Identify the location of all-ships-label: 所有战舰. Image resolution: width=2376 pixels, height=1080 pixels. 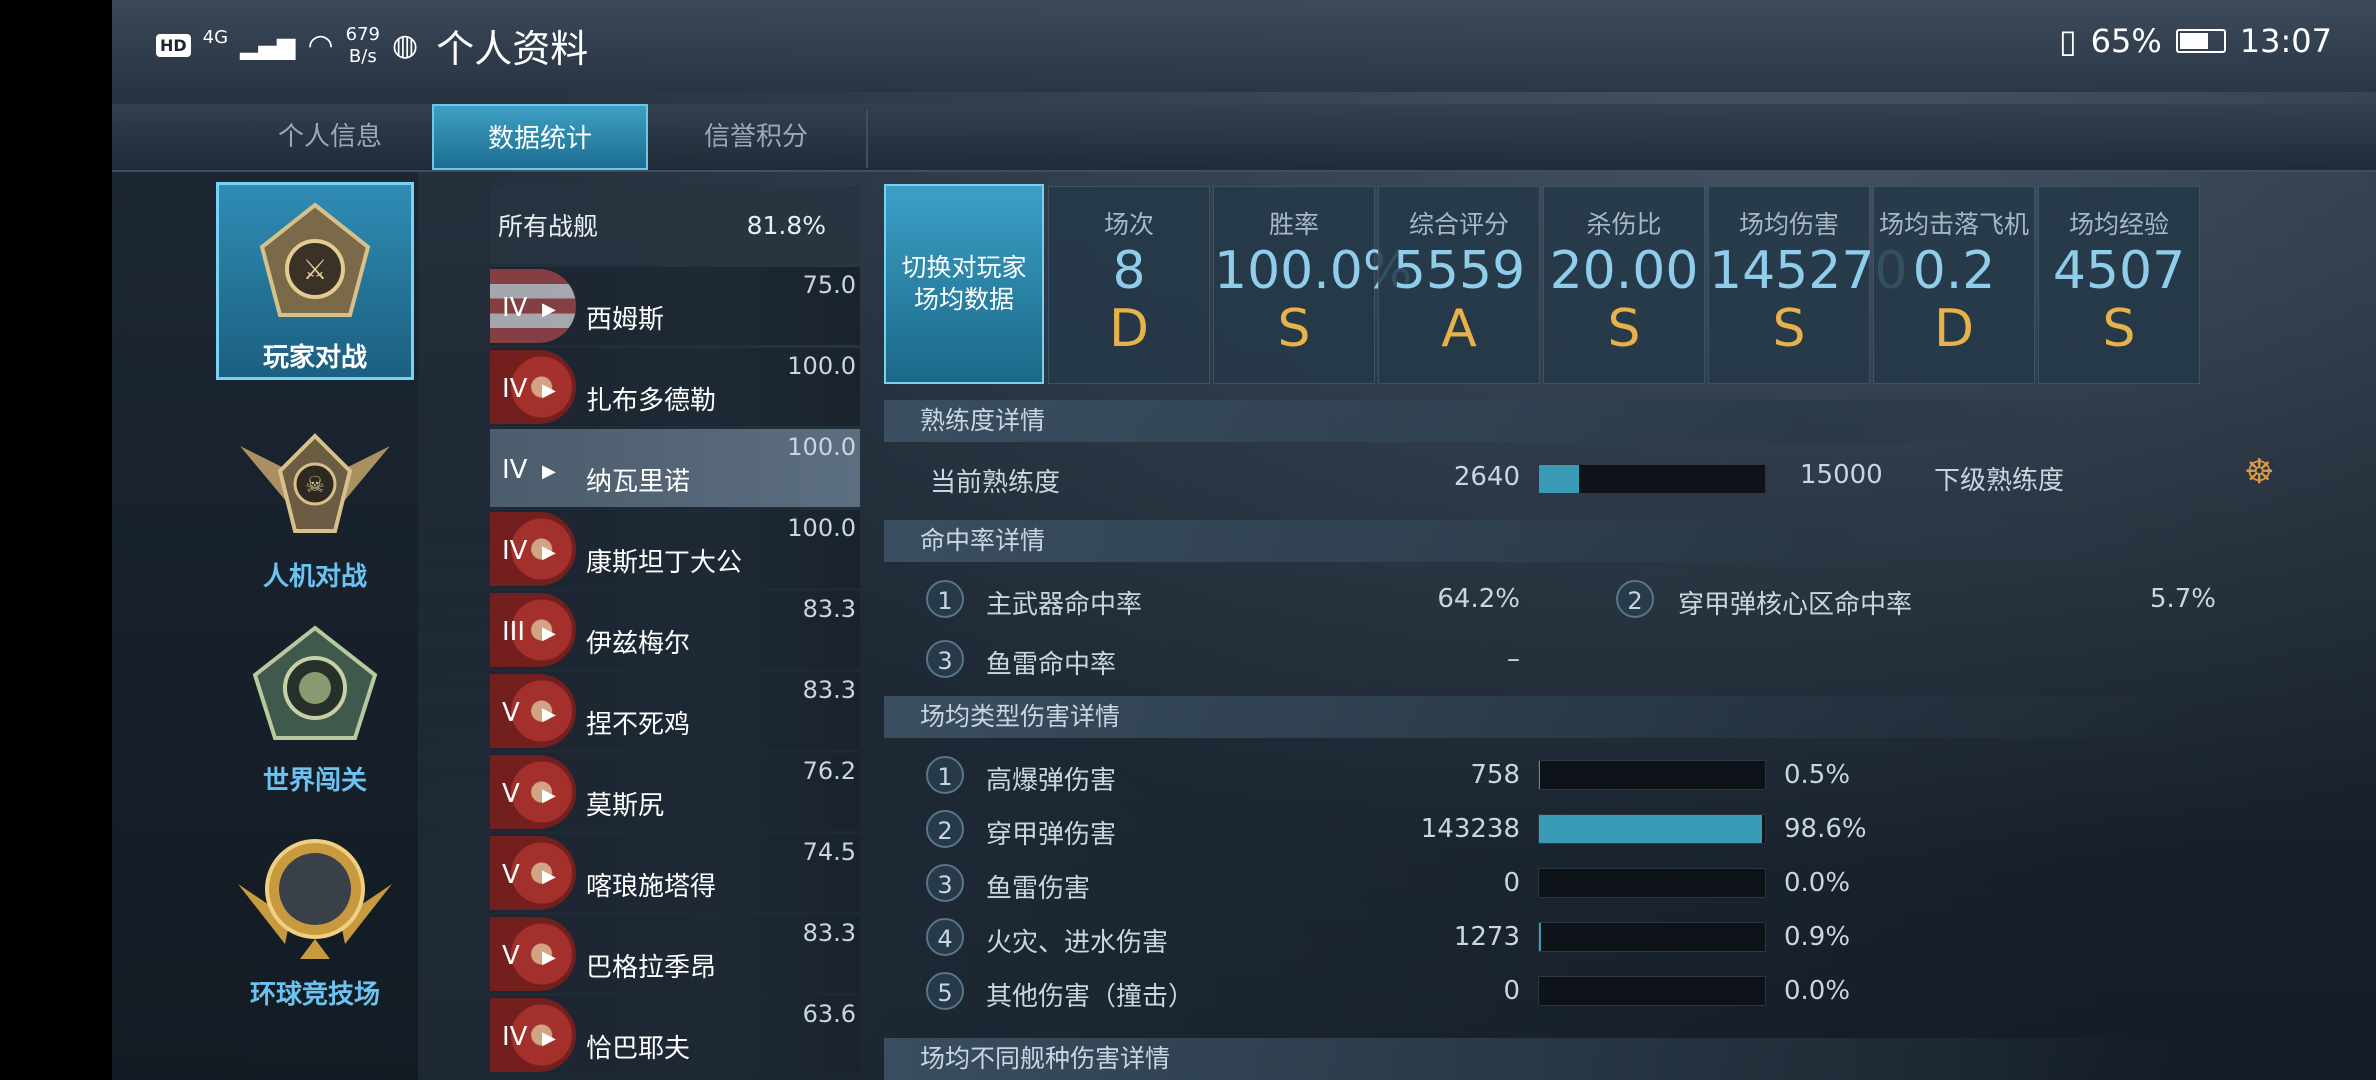
(548, 226).